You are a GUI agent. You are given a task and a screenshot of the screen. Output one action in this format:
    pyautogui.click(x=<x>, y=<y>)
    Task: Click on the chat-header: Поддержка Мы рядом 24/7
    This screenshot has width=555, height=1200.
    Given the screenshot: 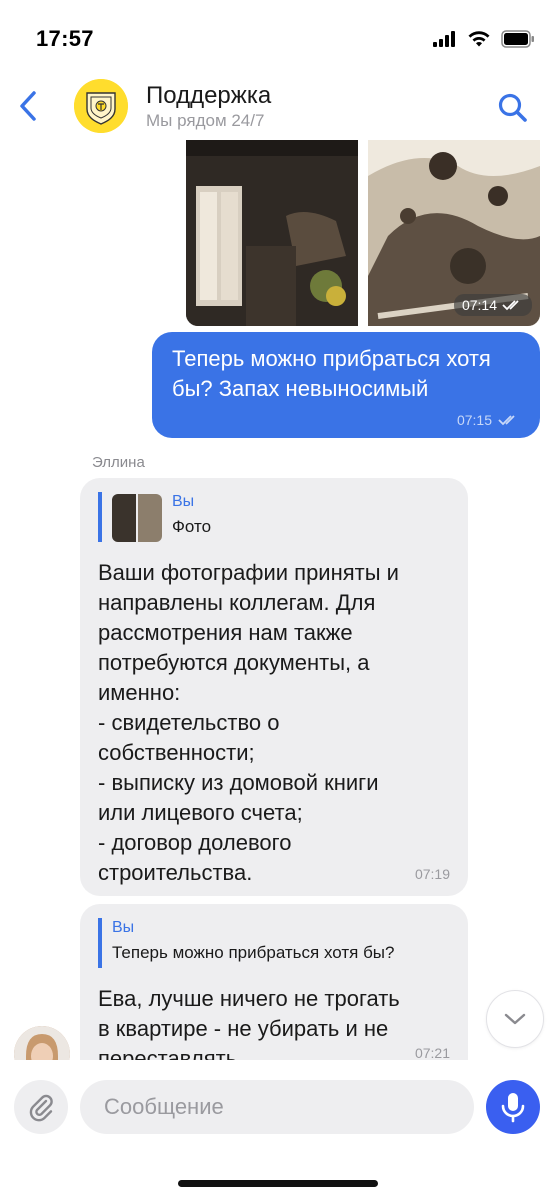 What is the action you would take?
    pyautogui.click(x=277, y=108)
    